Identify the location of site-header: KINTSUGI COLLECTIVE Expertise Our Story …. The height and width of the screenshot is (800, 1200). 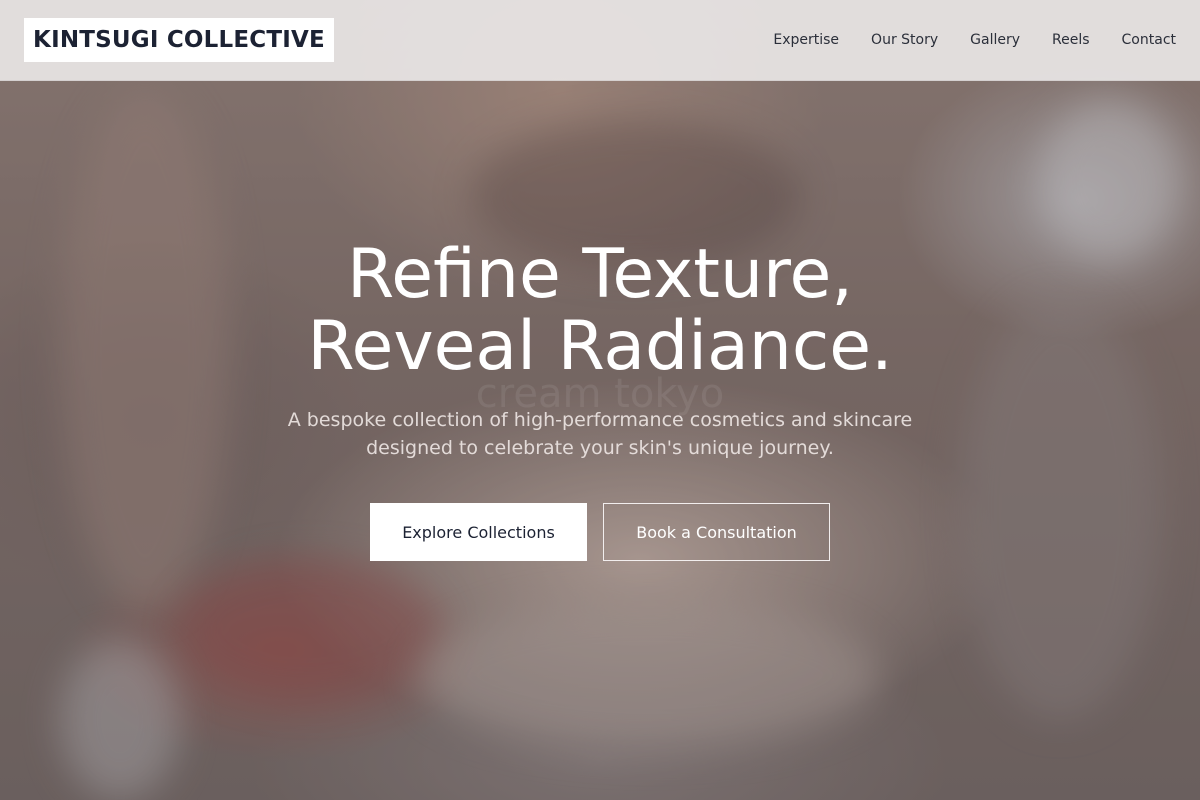
(600, 40).